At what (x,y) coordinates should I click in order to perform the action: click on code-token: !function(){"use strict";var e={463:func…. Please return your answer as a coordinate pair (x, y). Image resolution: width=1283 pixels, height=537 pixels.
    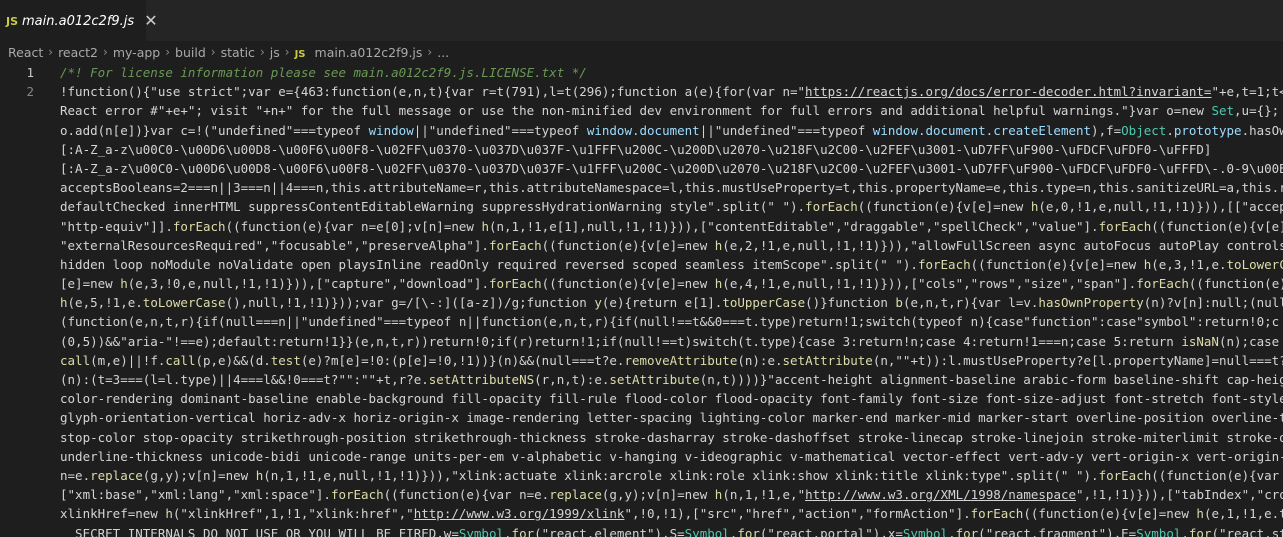
    Looking at the image, I should click on (433, 92).